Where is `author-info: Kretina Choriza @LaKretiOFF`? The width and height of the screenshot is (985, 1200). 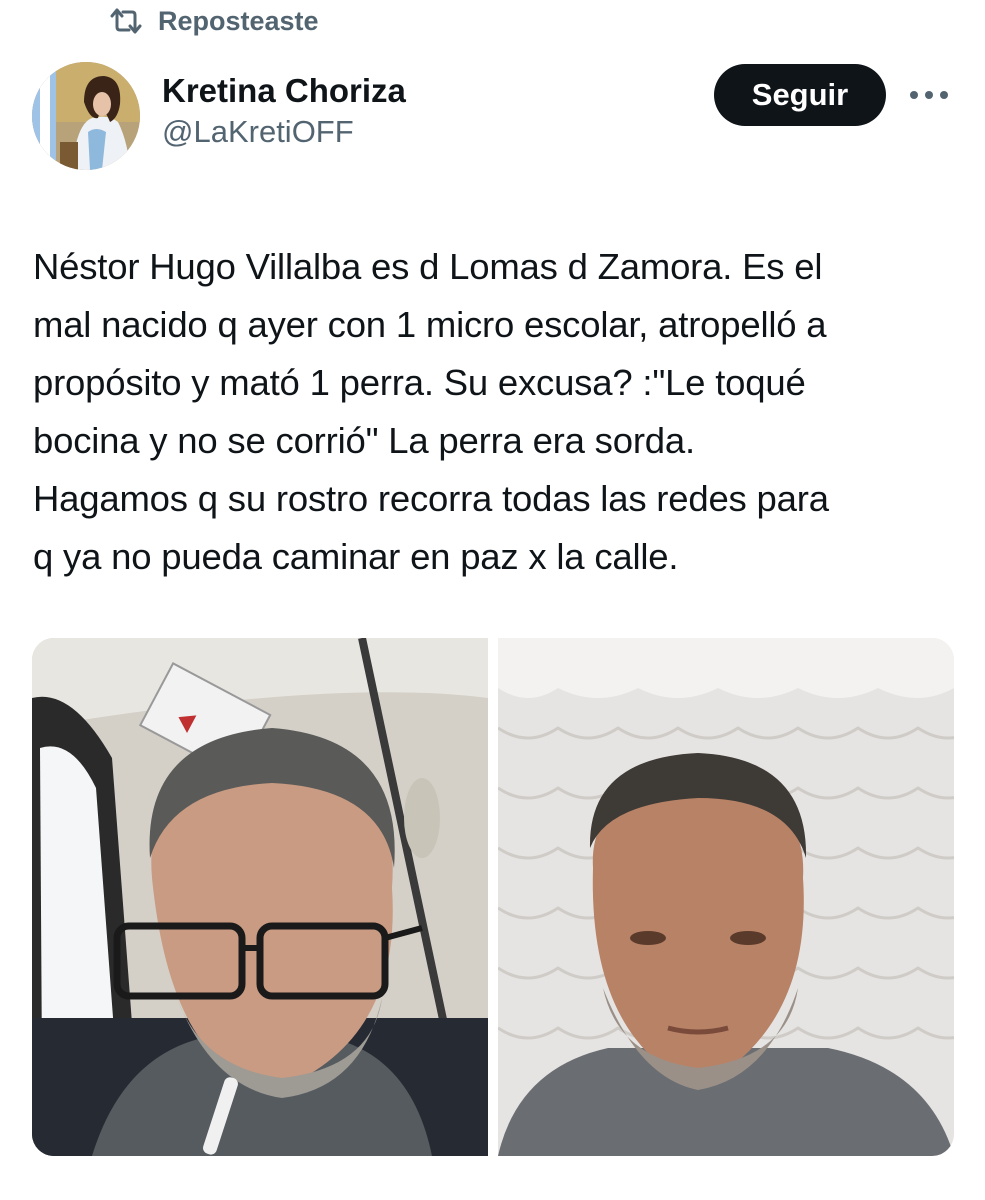
author-info: Kretina Choriza @LaKretiOFF is located at coordinates (284, 111).